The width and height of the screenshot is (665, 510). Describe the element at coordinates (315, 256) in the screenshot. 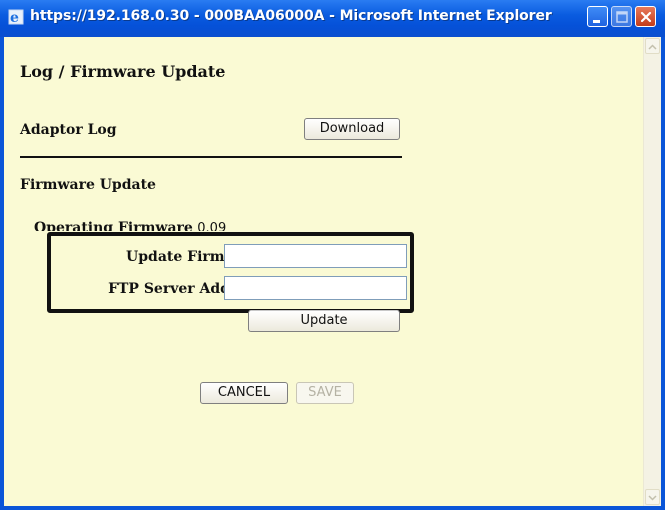

I see `update-firmware-input` at that location.